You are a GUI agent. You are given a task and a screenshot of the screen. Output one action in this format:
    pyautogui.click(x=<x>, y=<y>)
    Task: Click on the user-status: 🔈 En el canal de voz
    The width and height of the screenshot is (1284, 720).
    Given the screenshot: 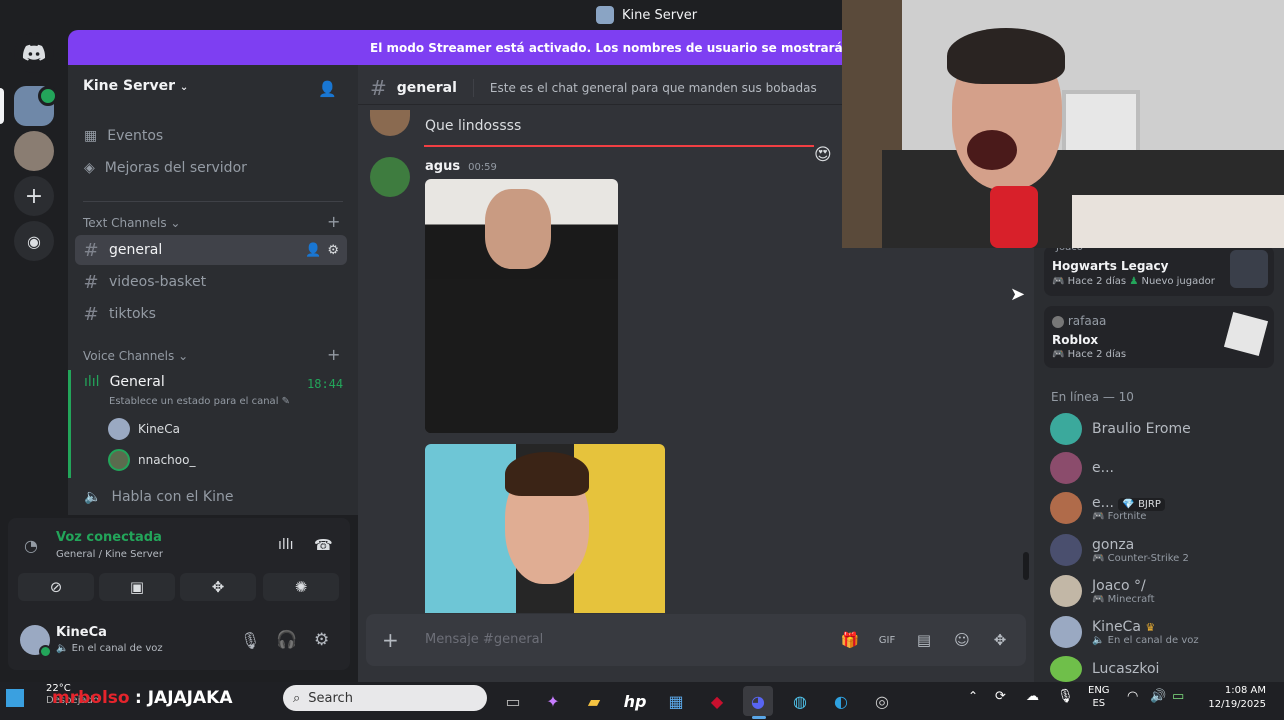 What is the action you would take?
    pyautogui.click(x=109, y=648)
    